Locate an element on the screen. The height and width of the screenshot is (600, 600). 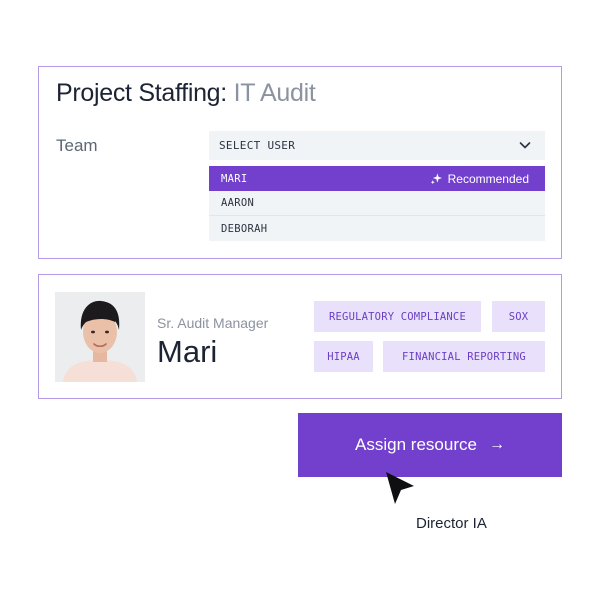
title-main: Project Staffing: is located at coordinates (141, 93).